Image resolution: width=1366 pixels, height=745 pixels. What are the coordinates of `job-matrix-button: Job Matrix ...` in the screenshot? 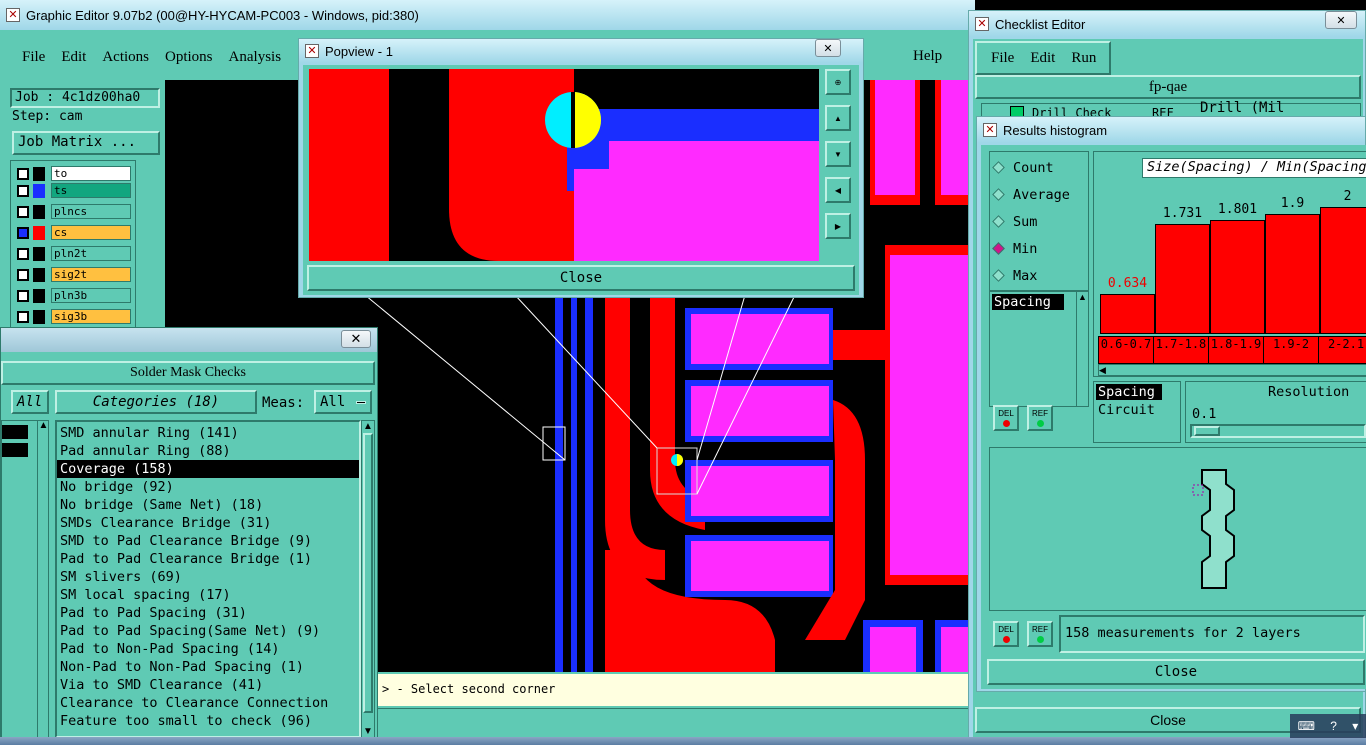 It's located at (86, 143).